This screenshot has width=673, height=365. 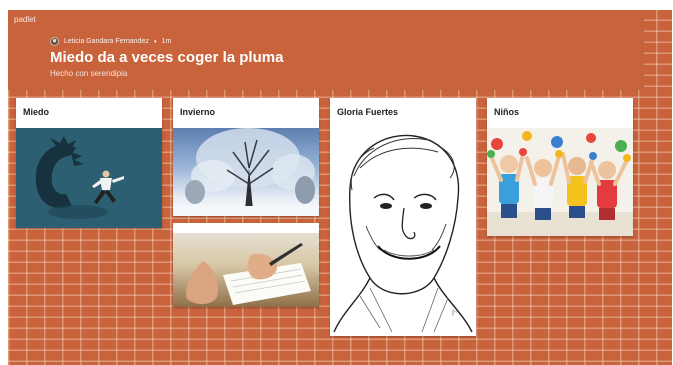 I want to click on post-card-invierno: Invierno, so click(x=246, y=157).